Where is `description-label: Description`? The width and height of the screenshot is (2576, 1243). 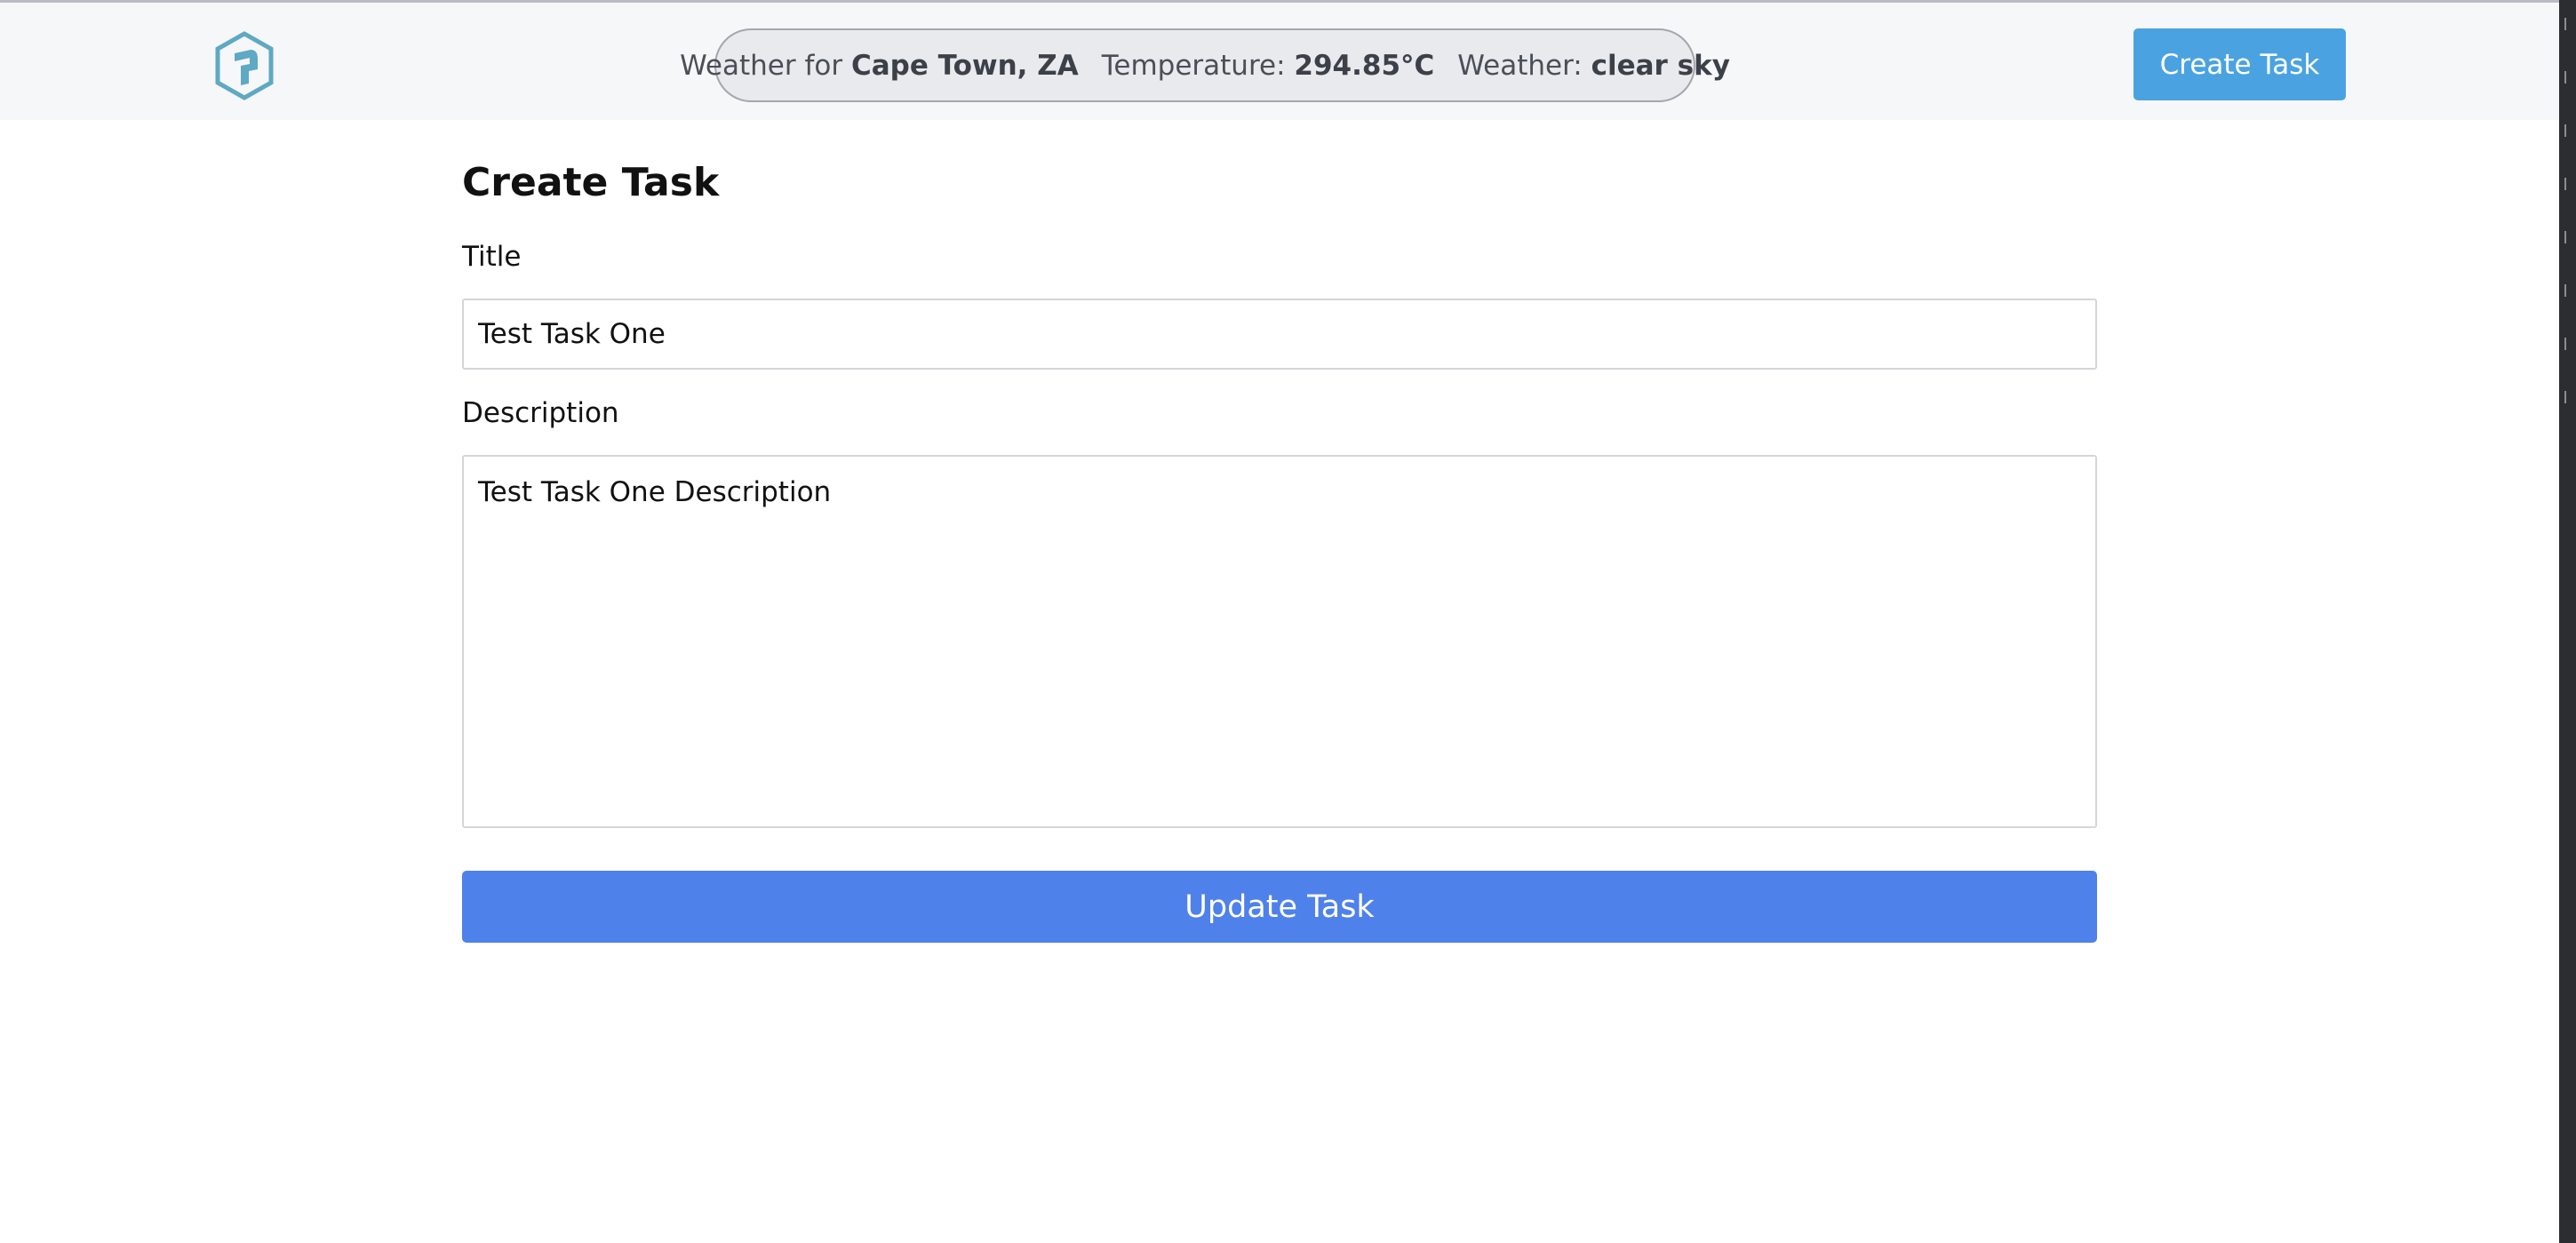
description-label: Description is located at coordinates (540, 413).